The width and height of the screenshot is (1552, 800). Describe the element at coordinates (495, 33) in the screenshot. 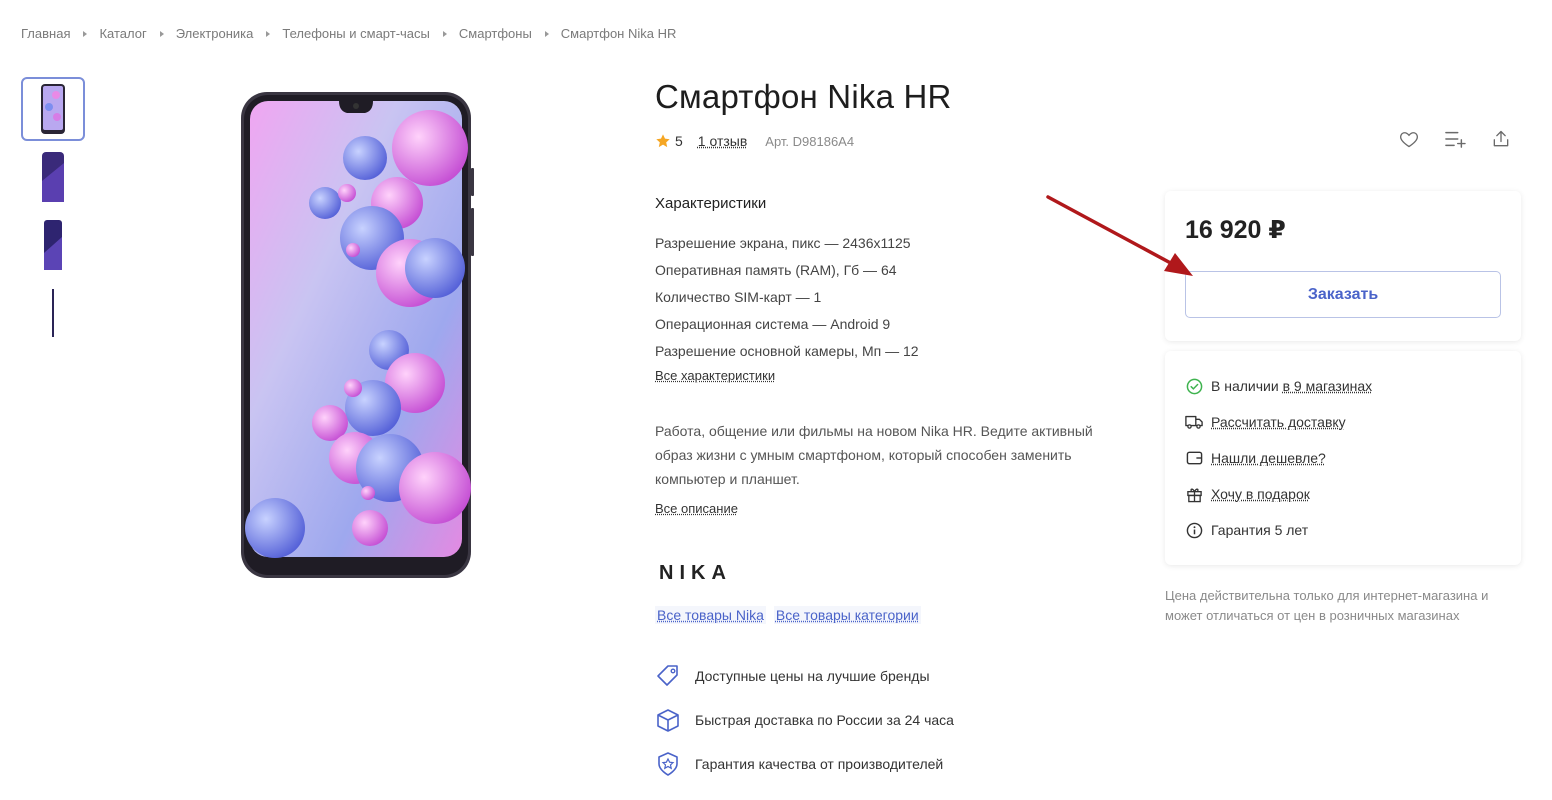

I see `breadcrumb-smartphones: Смартфоны` at that location.